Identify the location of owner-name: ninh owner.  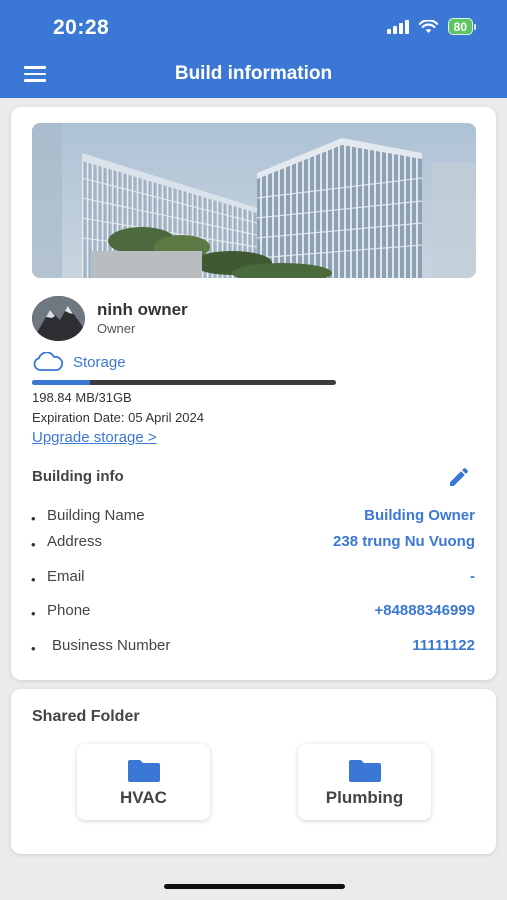
(142, 309).